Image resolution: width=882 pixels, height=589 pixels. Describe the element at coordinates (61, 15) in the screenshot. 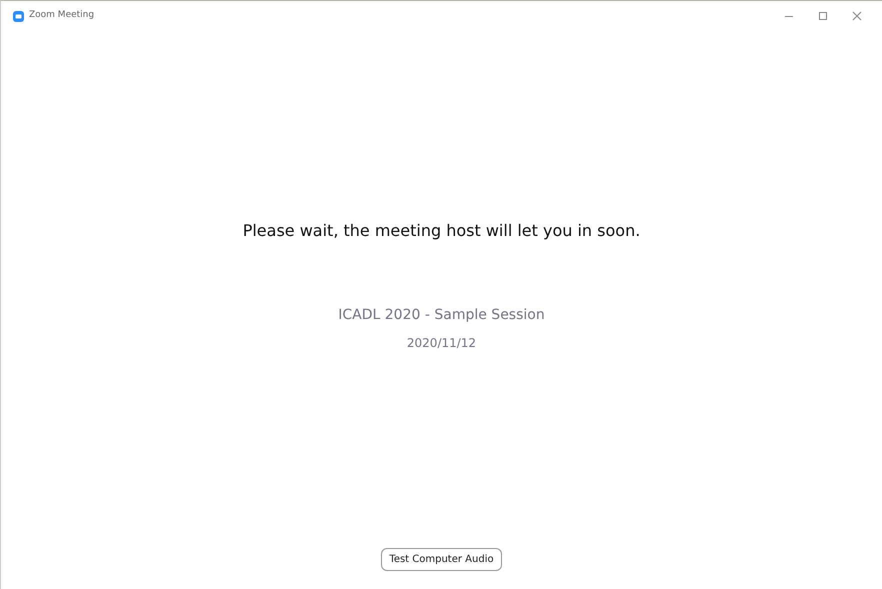

I see `window-title: Zoom Meeting` at that location.